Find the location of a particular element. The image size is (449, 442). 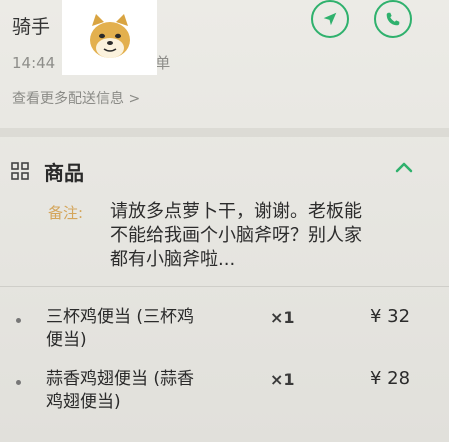

navigation-arrow-icon is located at coordinates (330, 19).